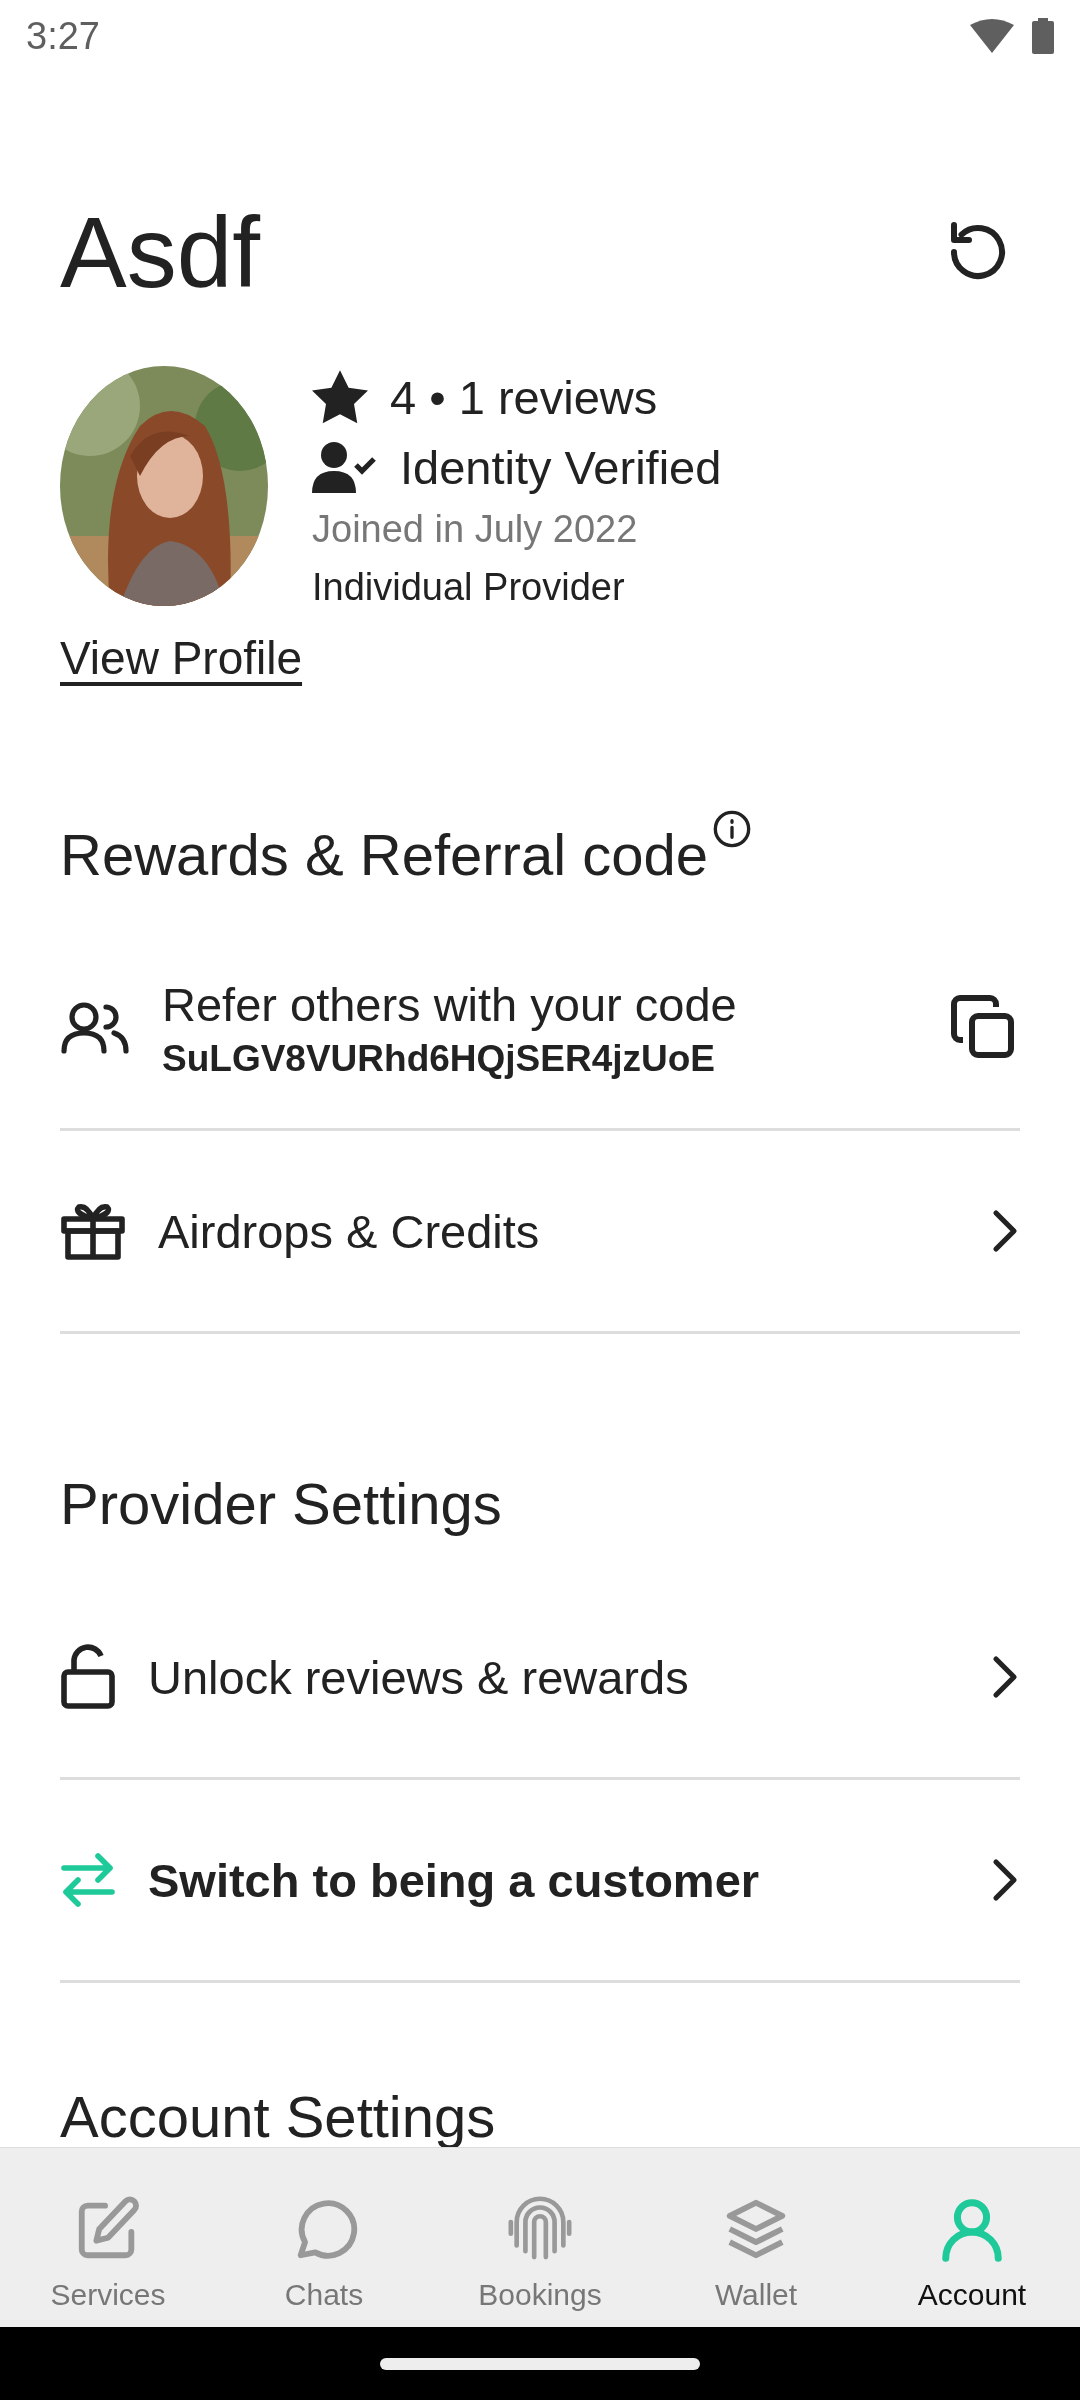  I want to click on settings-row: Refer others with your code SuLGV8VURhd6HQjSER4jzUoE, so click(540, 1029).